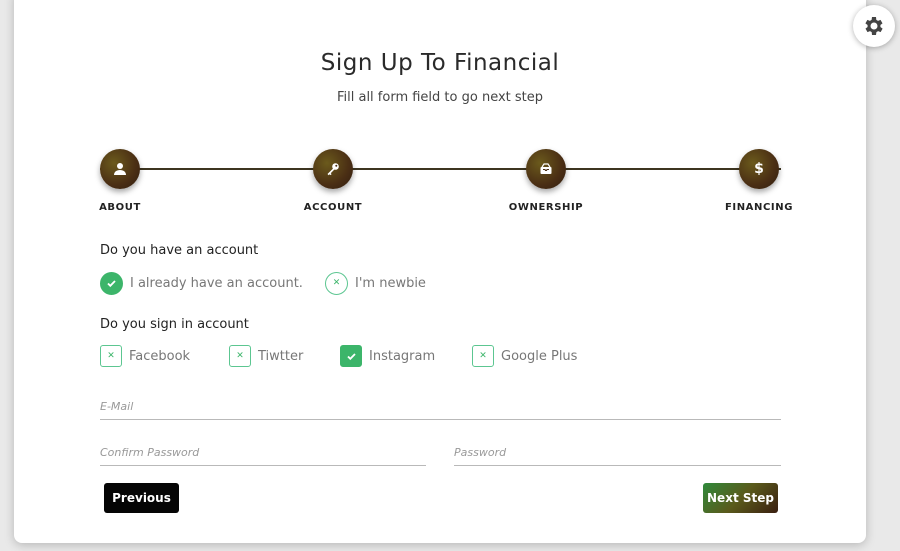 The height and width of the screenshot is (551, 900). I want to click on key-icon, so click(333, 169).